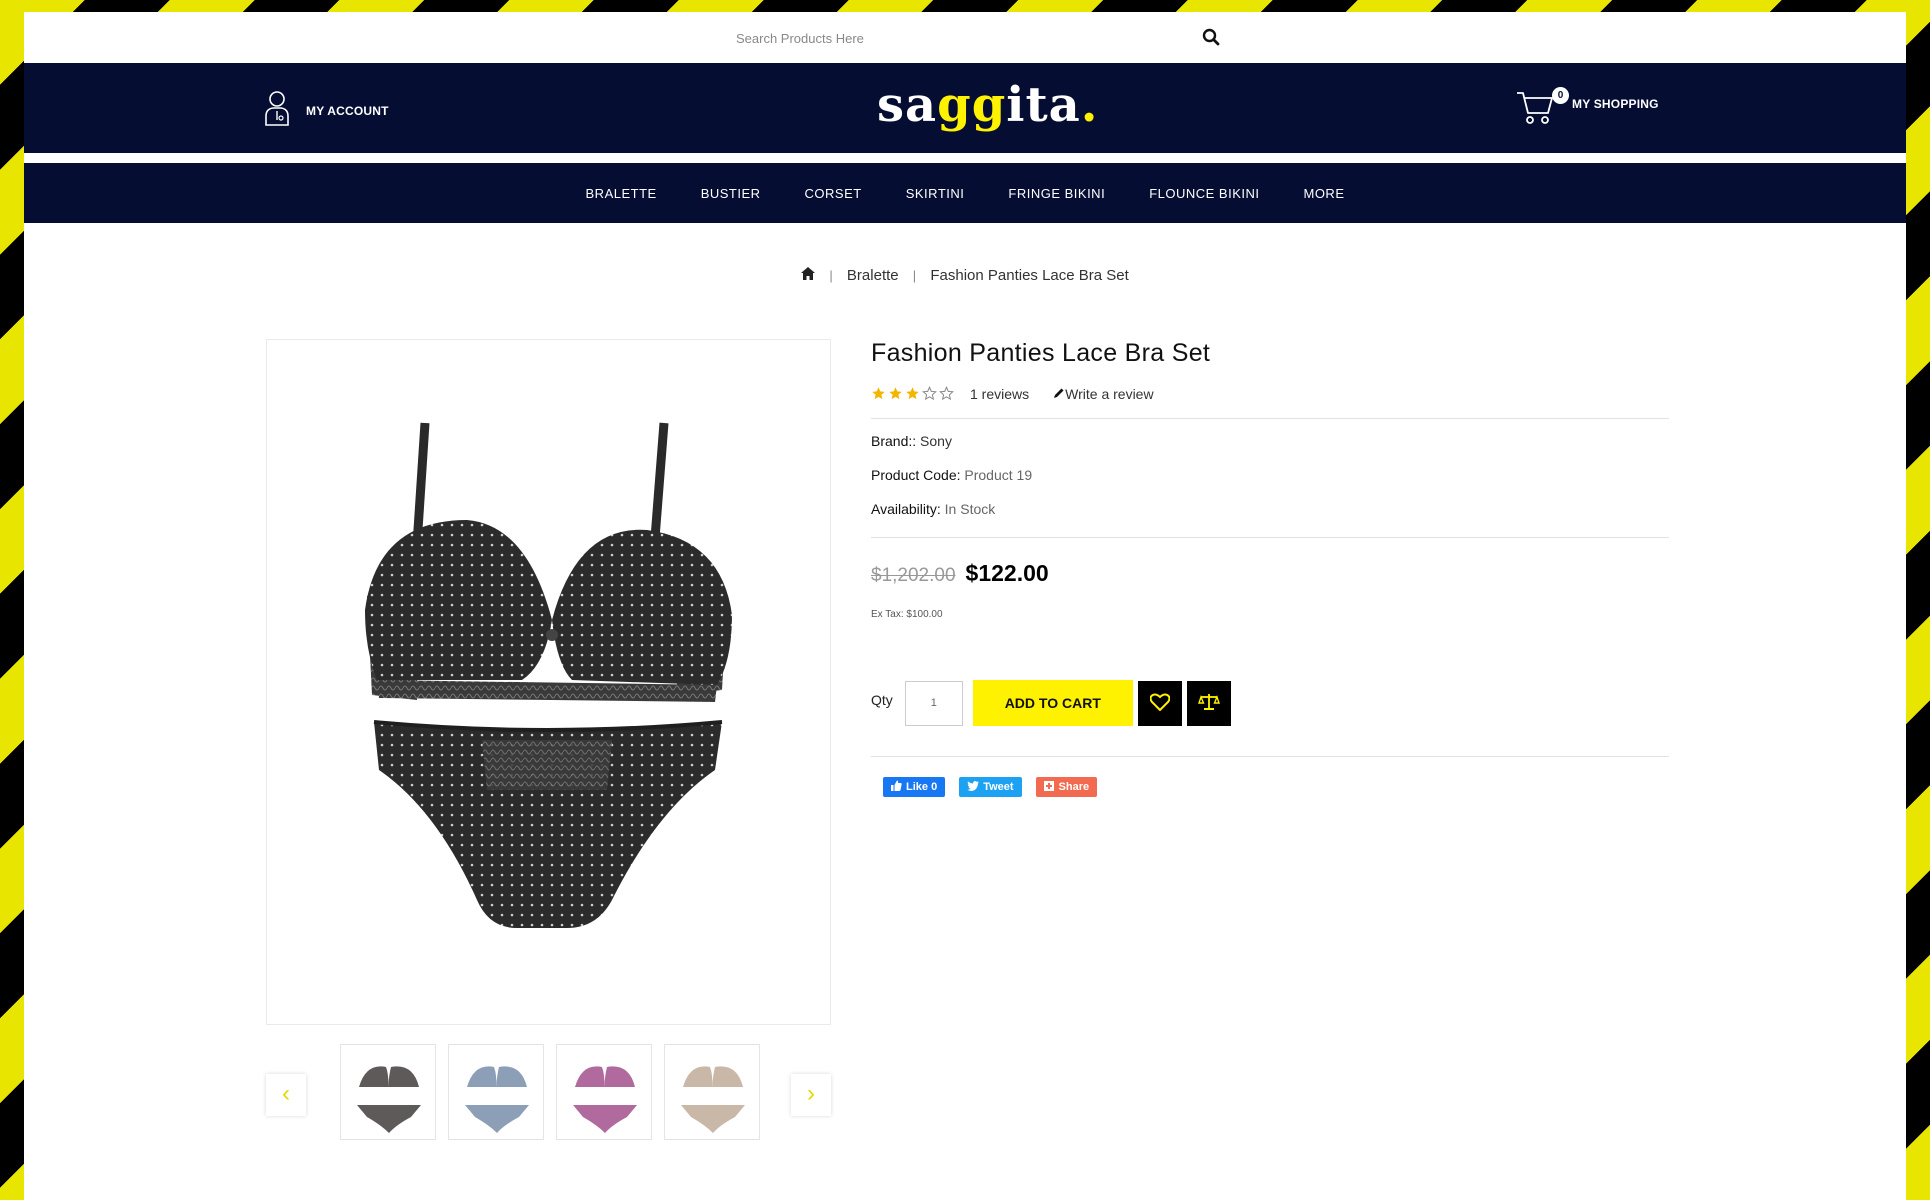 This screenshot has width=1930, height=1200. I want to click on search-box, so click(980, 38).